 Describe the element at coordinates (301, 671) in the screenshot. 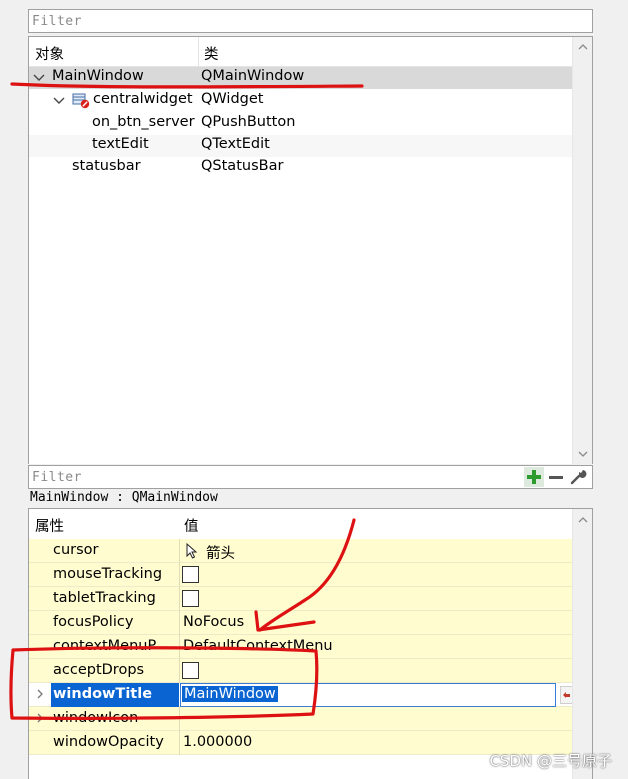

I see `property-row-acceptdrops: acceptDrops` at that location.